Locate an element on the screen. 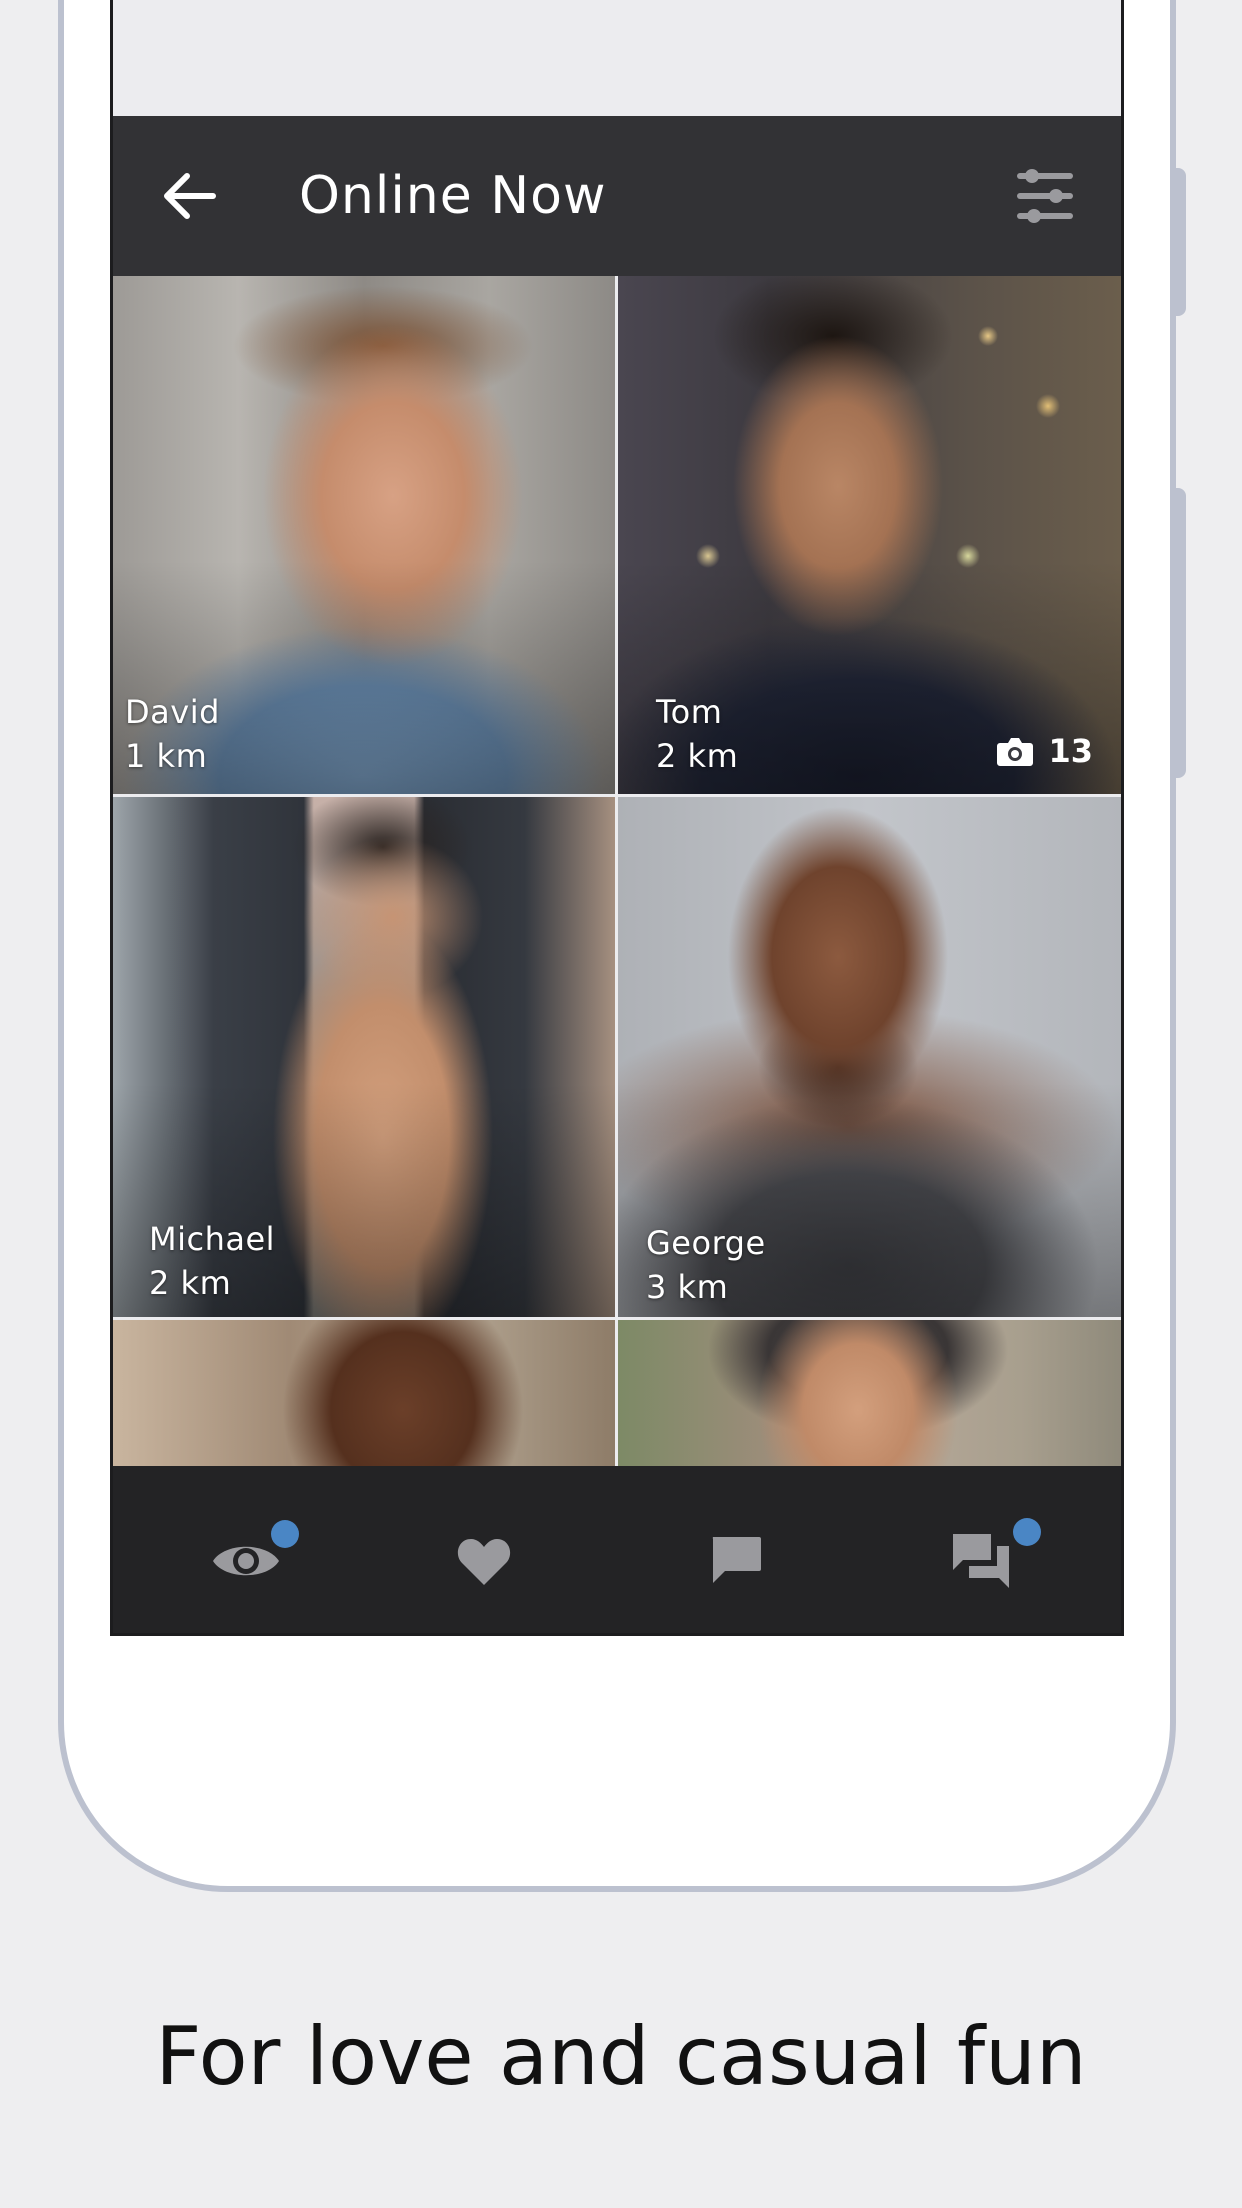 The image size is (1242, 2208). status-bar-area is located at coordinates (617, 58).